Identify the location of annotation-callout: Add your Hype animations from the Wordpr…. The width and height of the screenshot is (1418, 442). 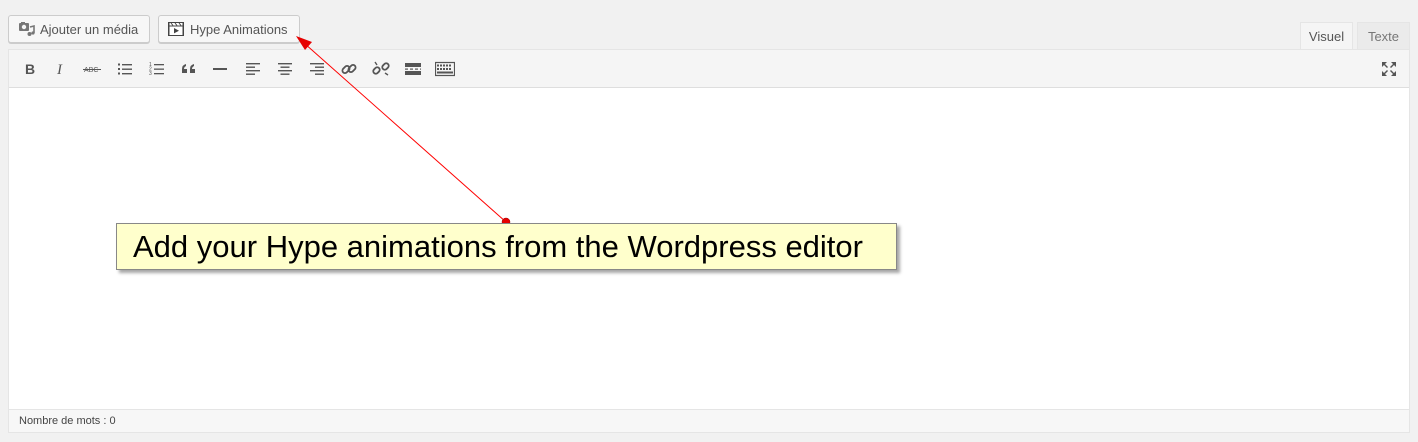
(506, 246).